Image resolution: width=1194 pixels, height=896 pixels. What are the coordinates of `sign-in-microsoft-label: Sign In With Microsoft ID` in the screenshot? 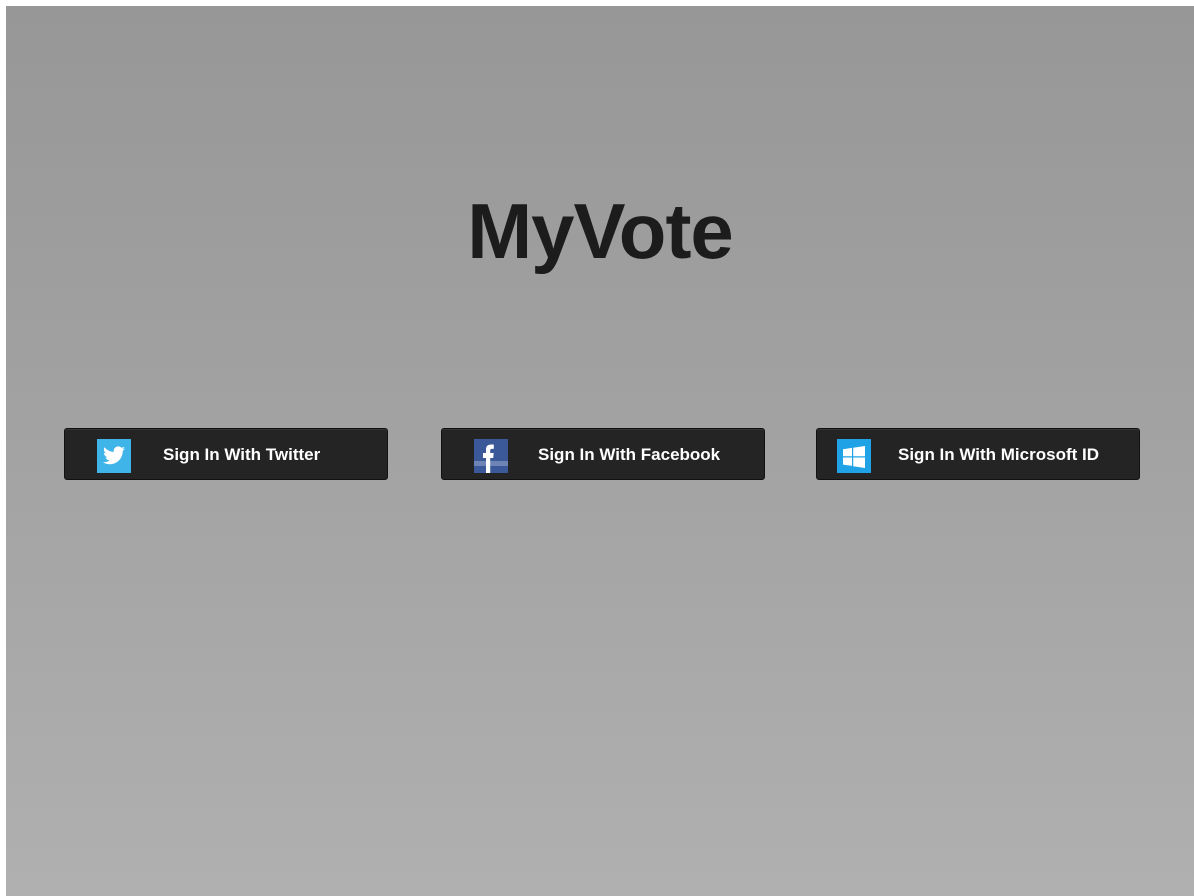 It's located at (998, 454).